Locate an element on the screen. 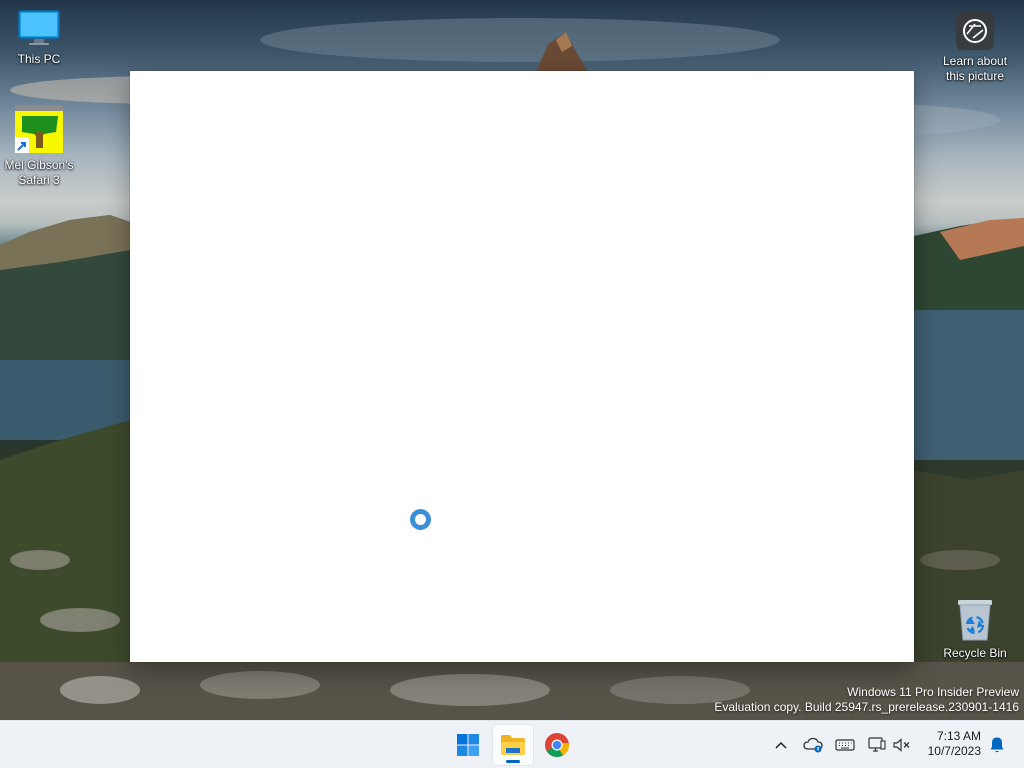  desktop-icon-label: This PC is located at coordinates (39, 59).